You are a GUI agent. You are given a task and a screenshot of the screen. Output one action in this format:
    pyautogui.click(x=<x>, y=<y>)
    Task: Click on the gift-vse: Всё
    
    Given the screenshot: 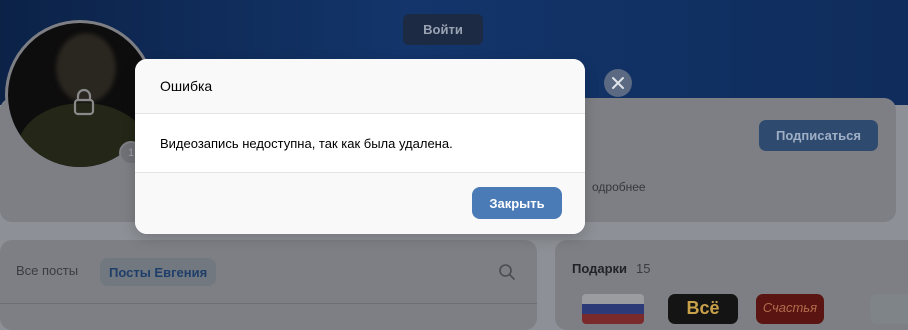 What is the action you would take?
    pyautogui.click(x=703, y=309)
    